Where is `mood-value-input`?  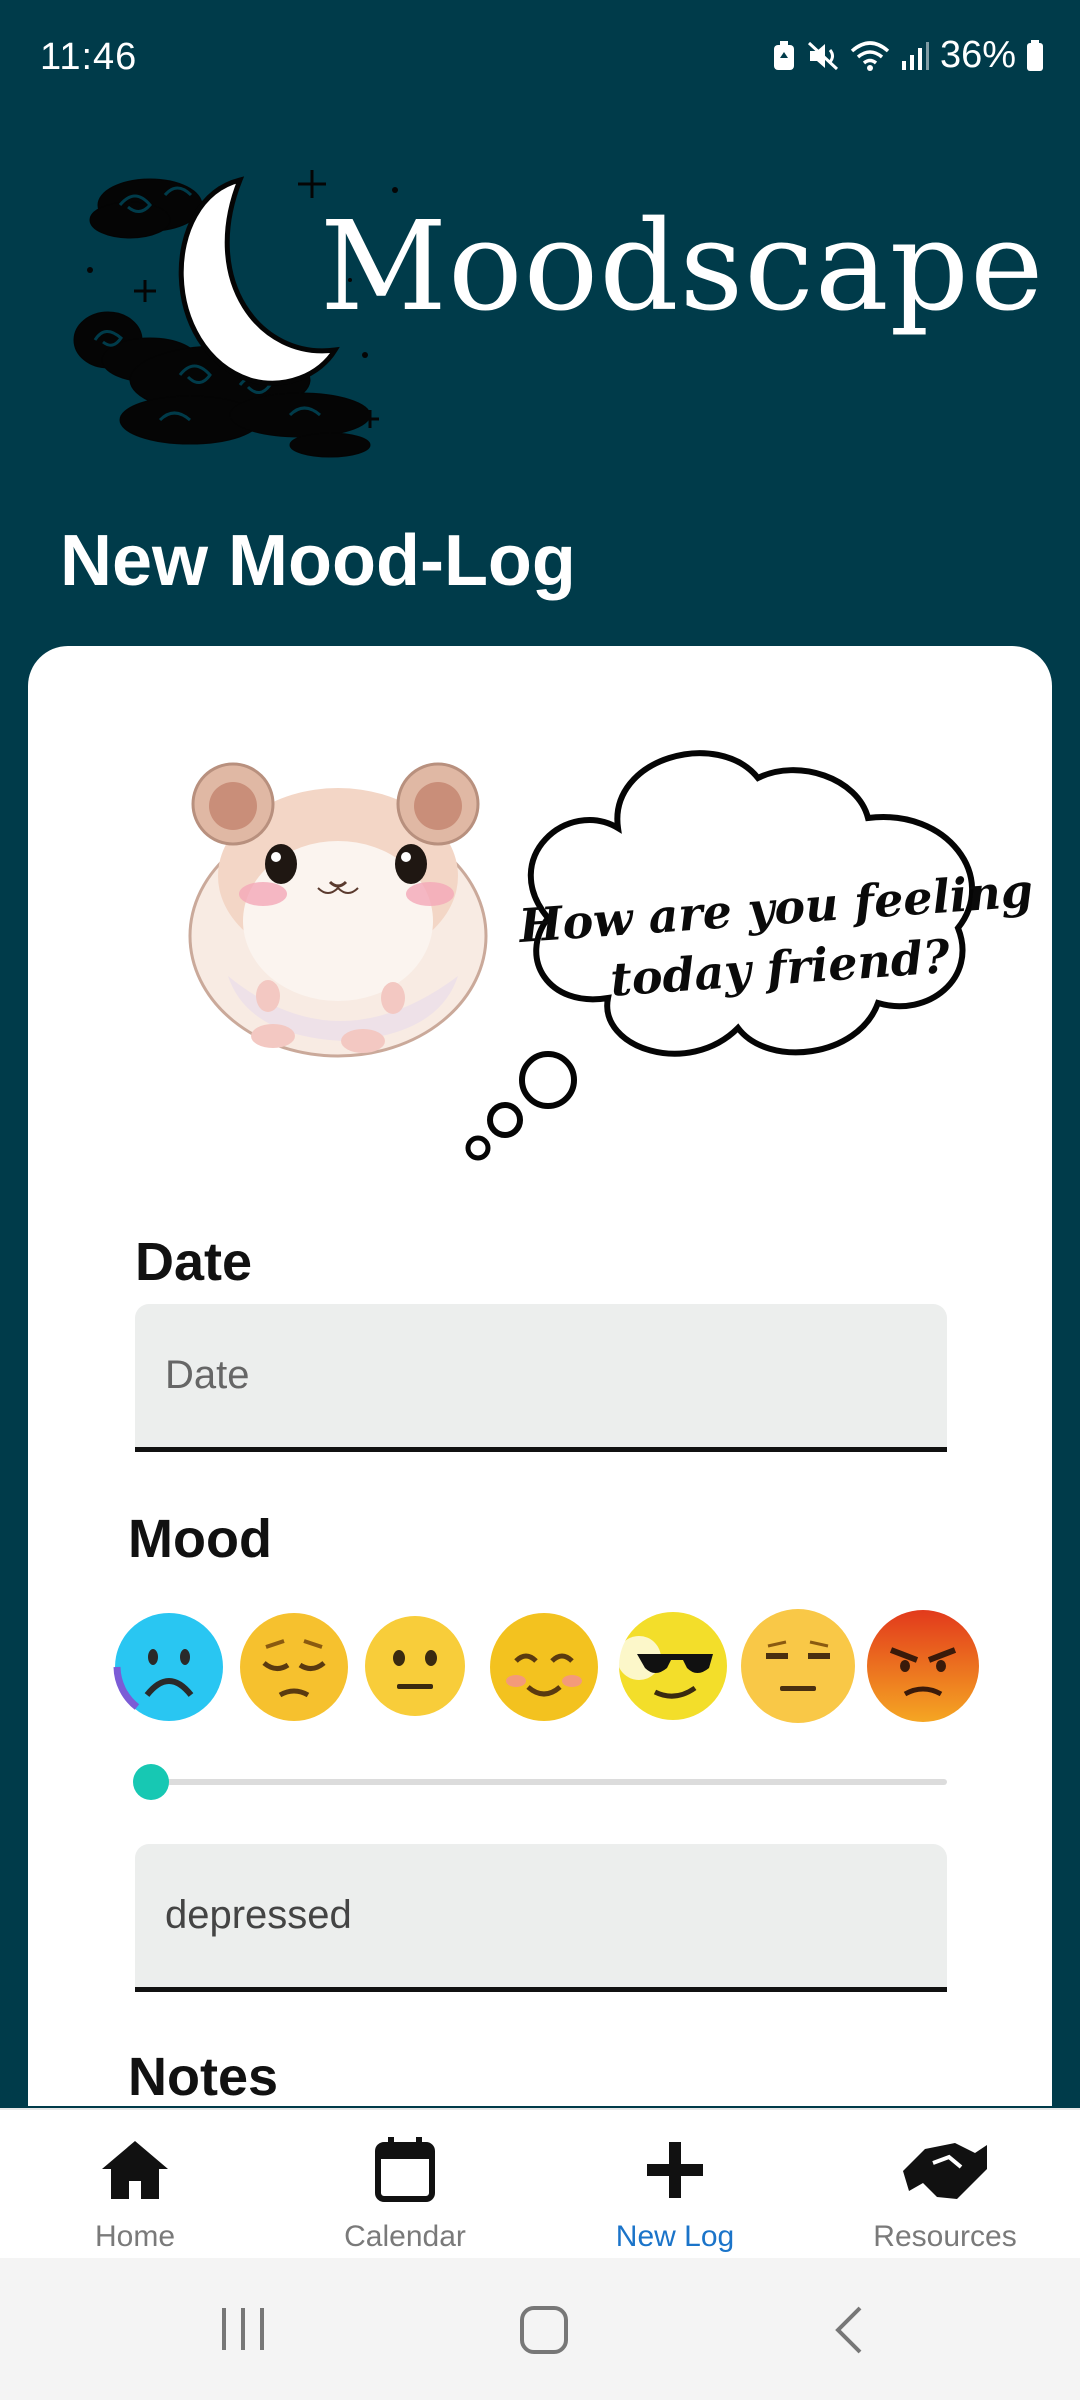 mood-value-input is located at coordinates (556, 1915).